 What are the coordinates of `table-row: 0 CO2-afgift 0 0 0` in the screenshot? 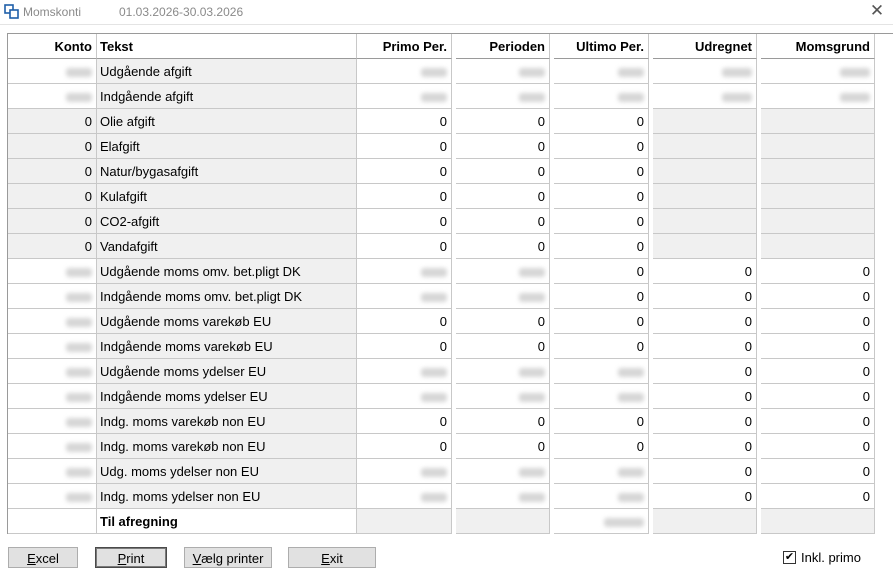 It's located at (450, 221).